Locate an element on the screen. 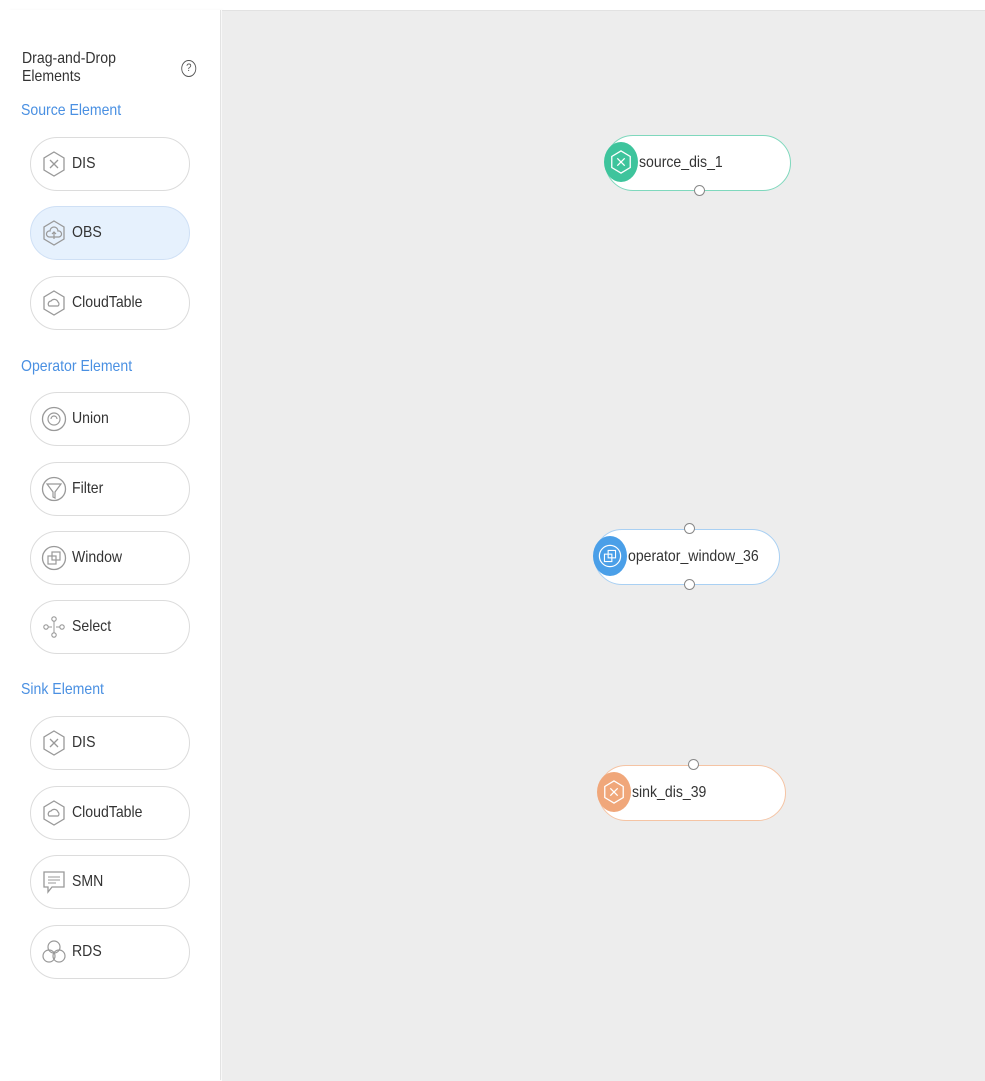 Image resolution: width=985 pixels, height=1081 pixels. smn-icon is located at coordinates (54, 882).